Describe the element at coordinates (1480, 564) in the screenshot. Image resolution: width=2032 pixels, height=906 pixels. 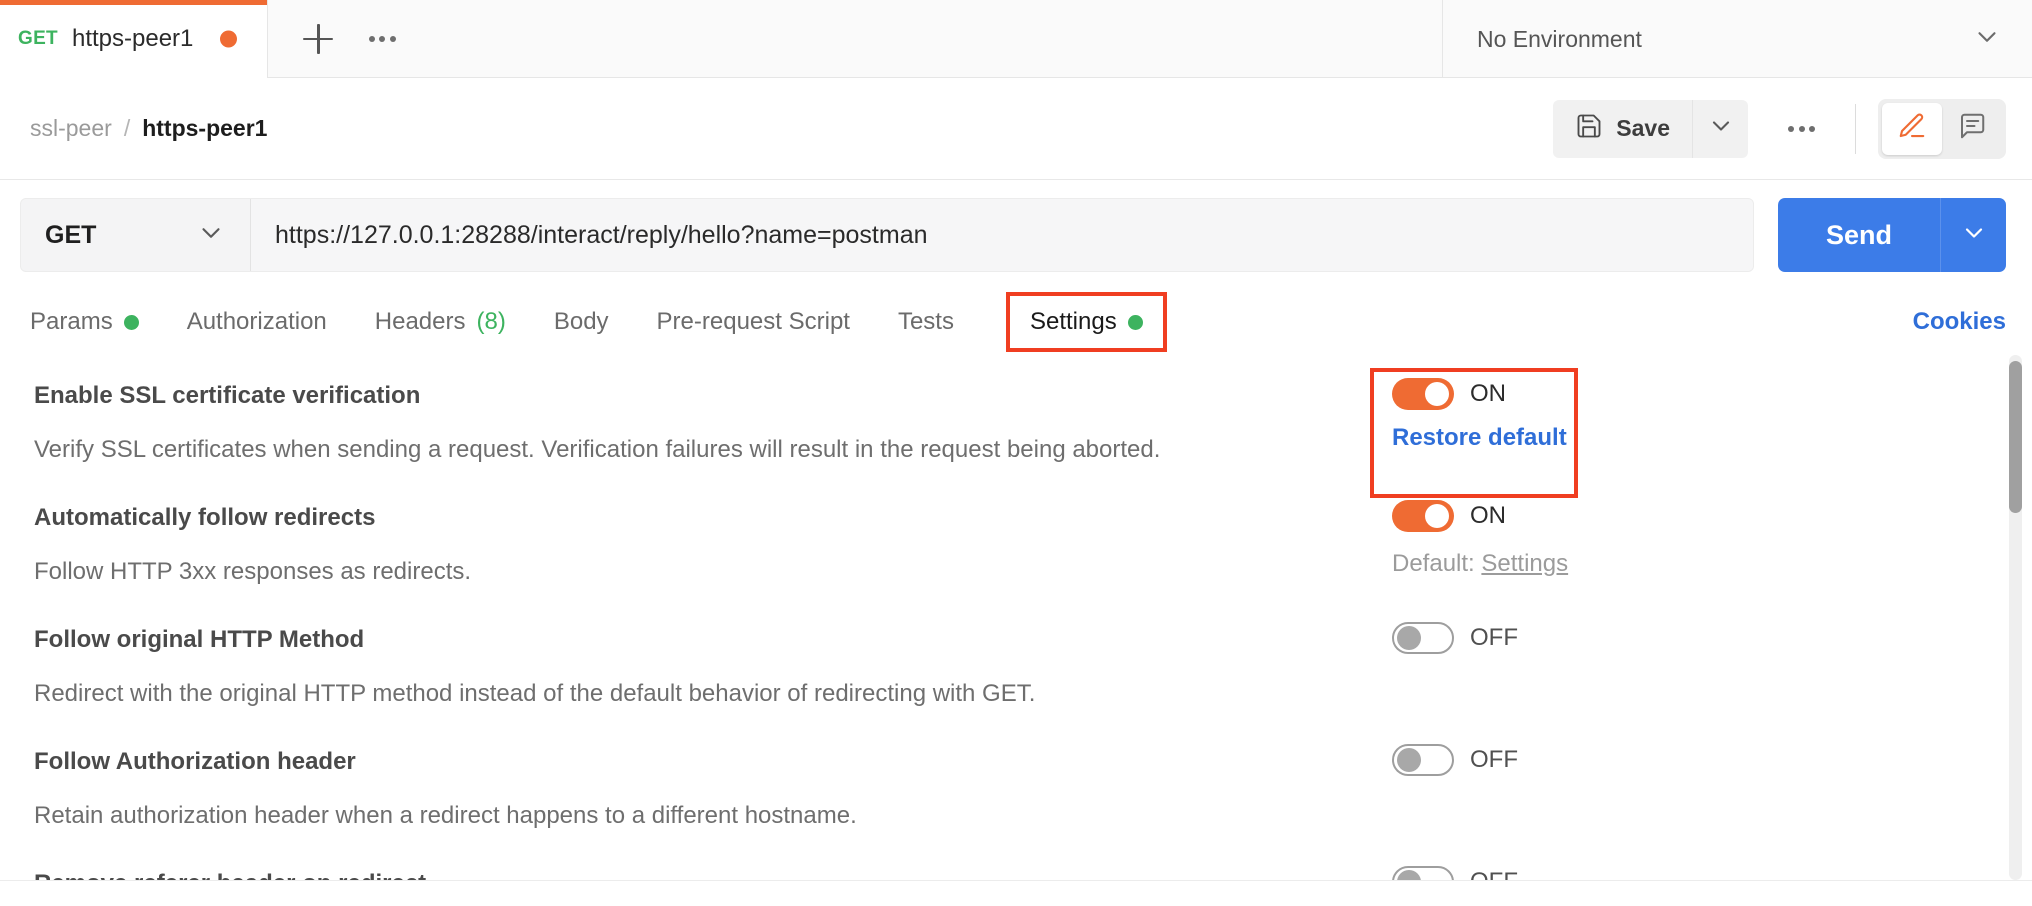
I see `default-source-note: Default: Settings` at that location.